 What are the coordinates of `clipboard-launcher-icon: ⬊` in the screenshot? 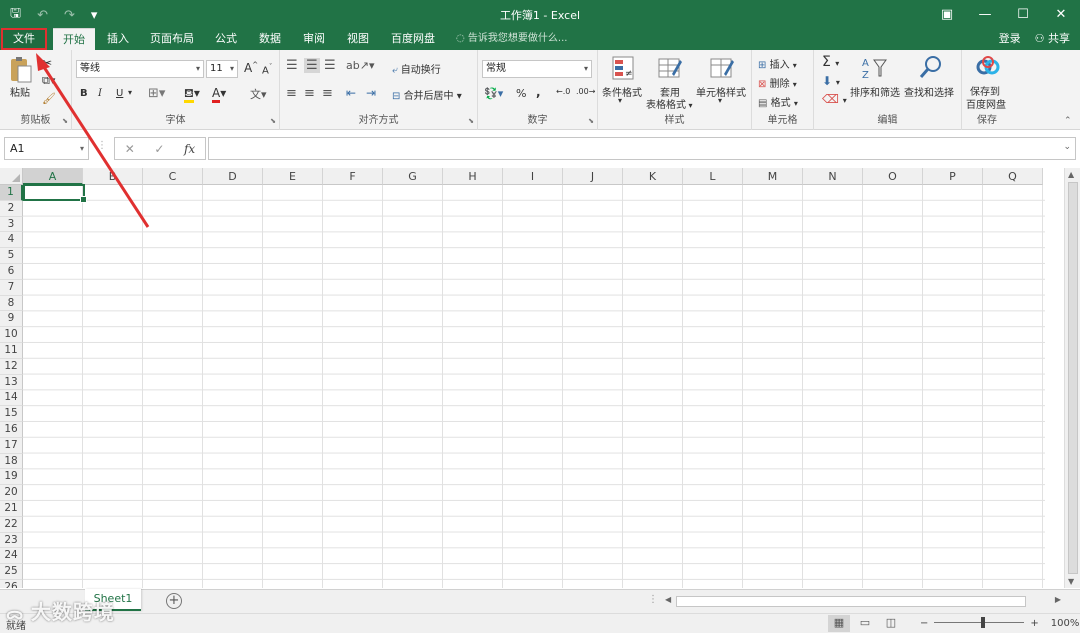 It's located at (65, 121).